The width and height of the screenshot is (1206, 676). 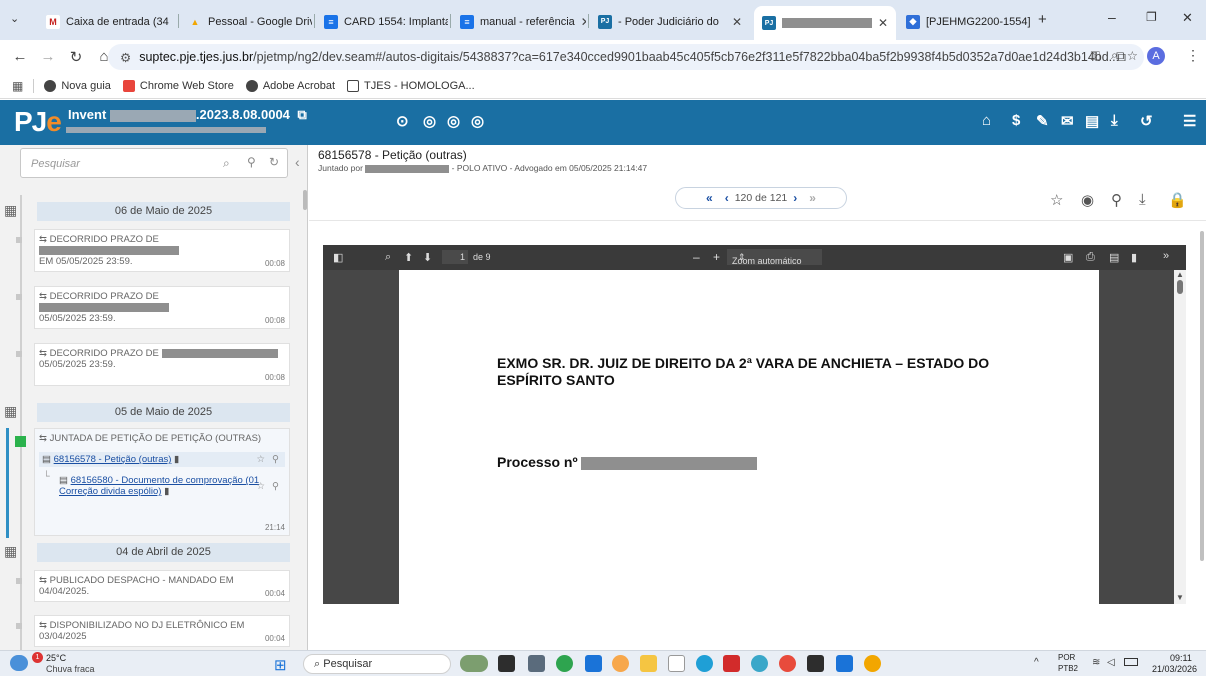 What do you see at coordinates (1180, 274) in the screenshot?
I see `scroll-up-icon: ▲` at bounding box center [1180, 274].